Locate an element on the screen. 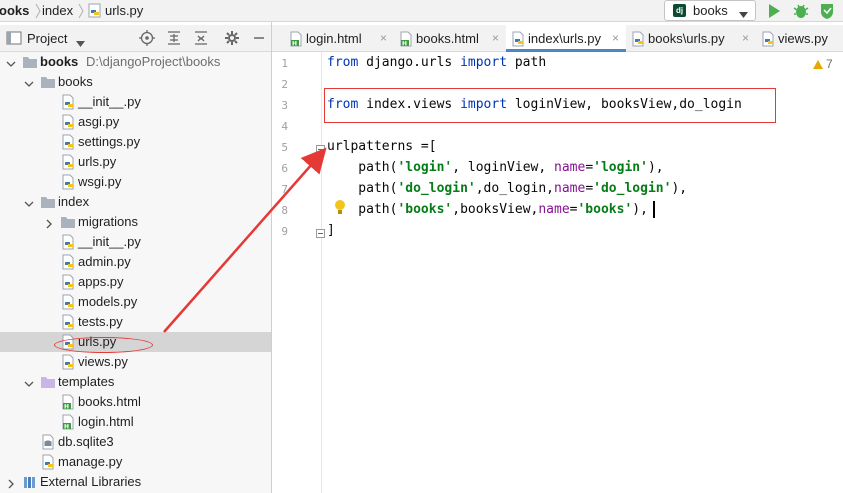 This screenshot has height=493, width=843. code-token: 'login' is located at coordinates (620, 167).